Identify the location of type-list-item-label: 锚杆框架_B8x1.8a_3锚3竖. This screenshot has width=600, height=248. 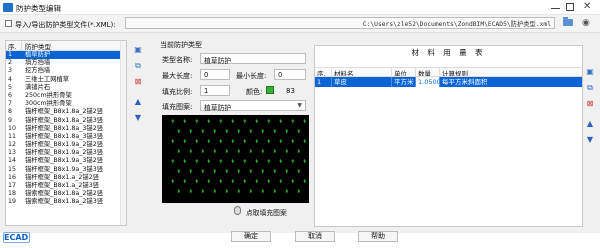
(64, 136).